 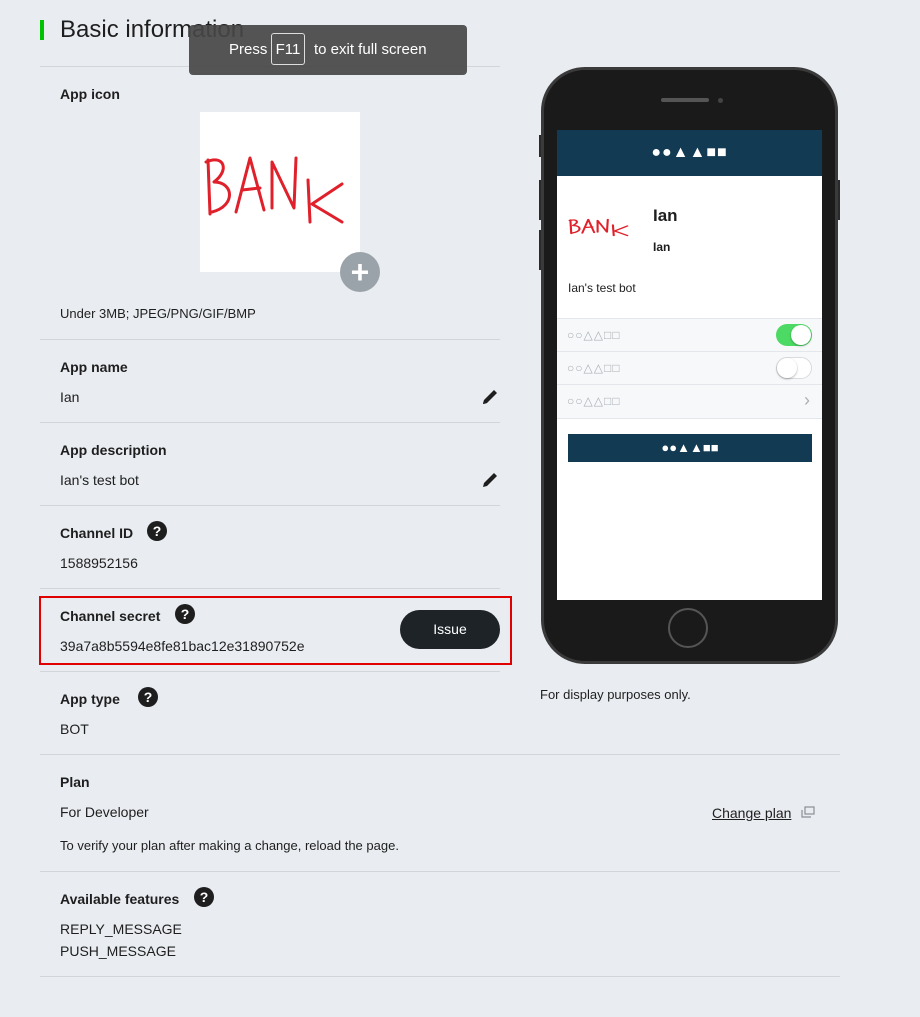 What do you see at coordinates (90, 94) in the screenshot?
I see `app-icon-label: App icon` at bounding box center [90, 94].